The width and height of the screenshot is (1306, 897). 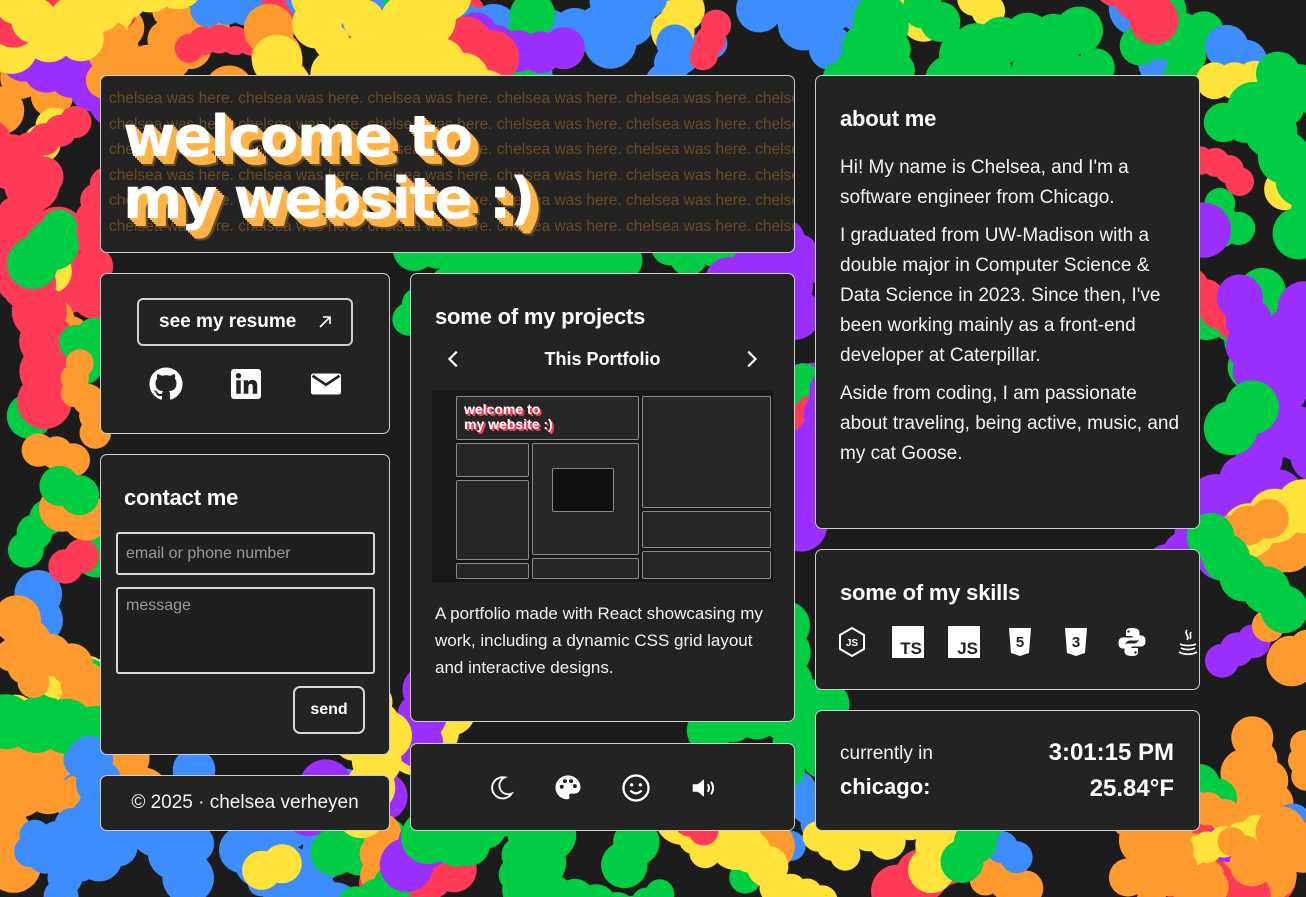 I want to click on copyright-text: © 2025 · chelsea verheyen, so click(x=245, y=802).